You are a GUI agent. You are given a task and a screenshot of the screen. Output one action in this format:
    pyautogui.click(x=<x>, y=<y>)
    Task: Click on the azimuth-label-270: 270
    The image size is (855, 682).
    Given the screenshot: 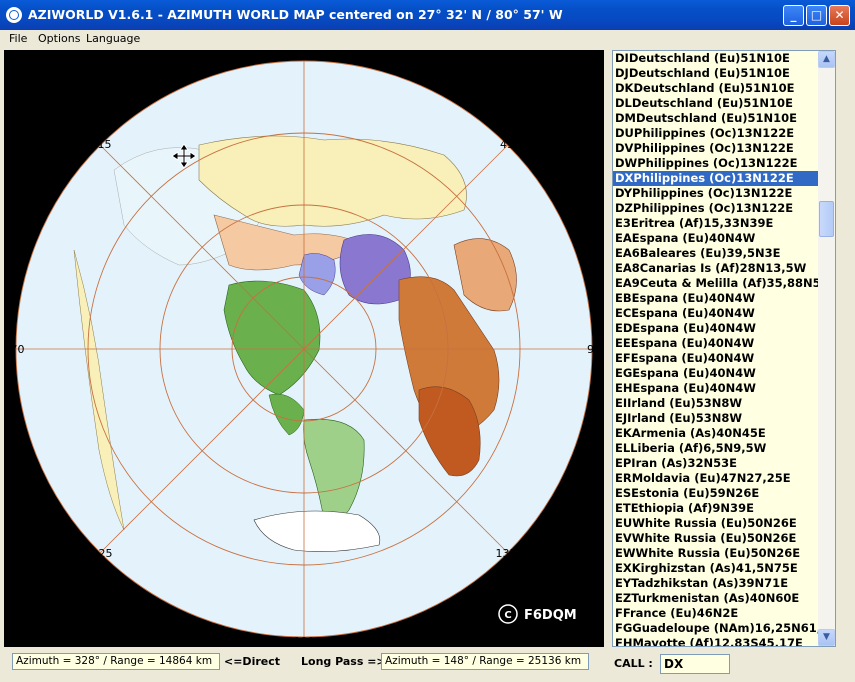 What is the action you would take?
    pyautogui.click(x=14, y=349)
    